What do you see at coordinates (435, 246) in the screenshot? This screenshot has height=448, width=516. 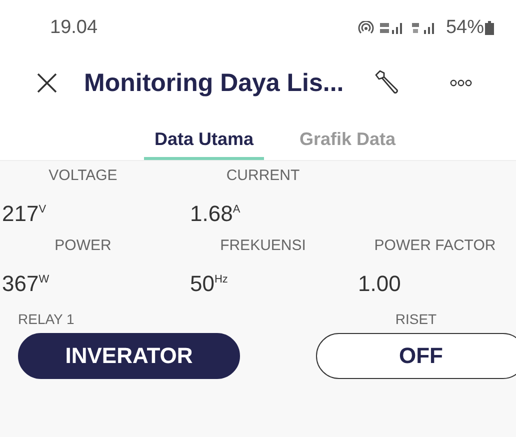 I see `metric-label: POWER FACTOR` at bounding box center [435, 246].